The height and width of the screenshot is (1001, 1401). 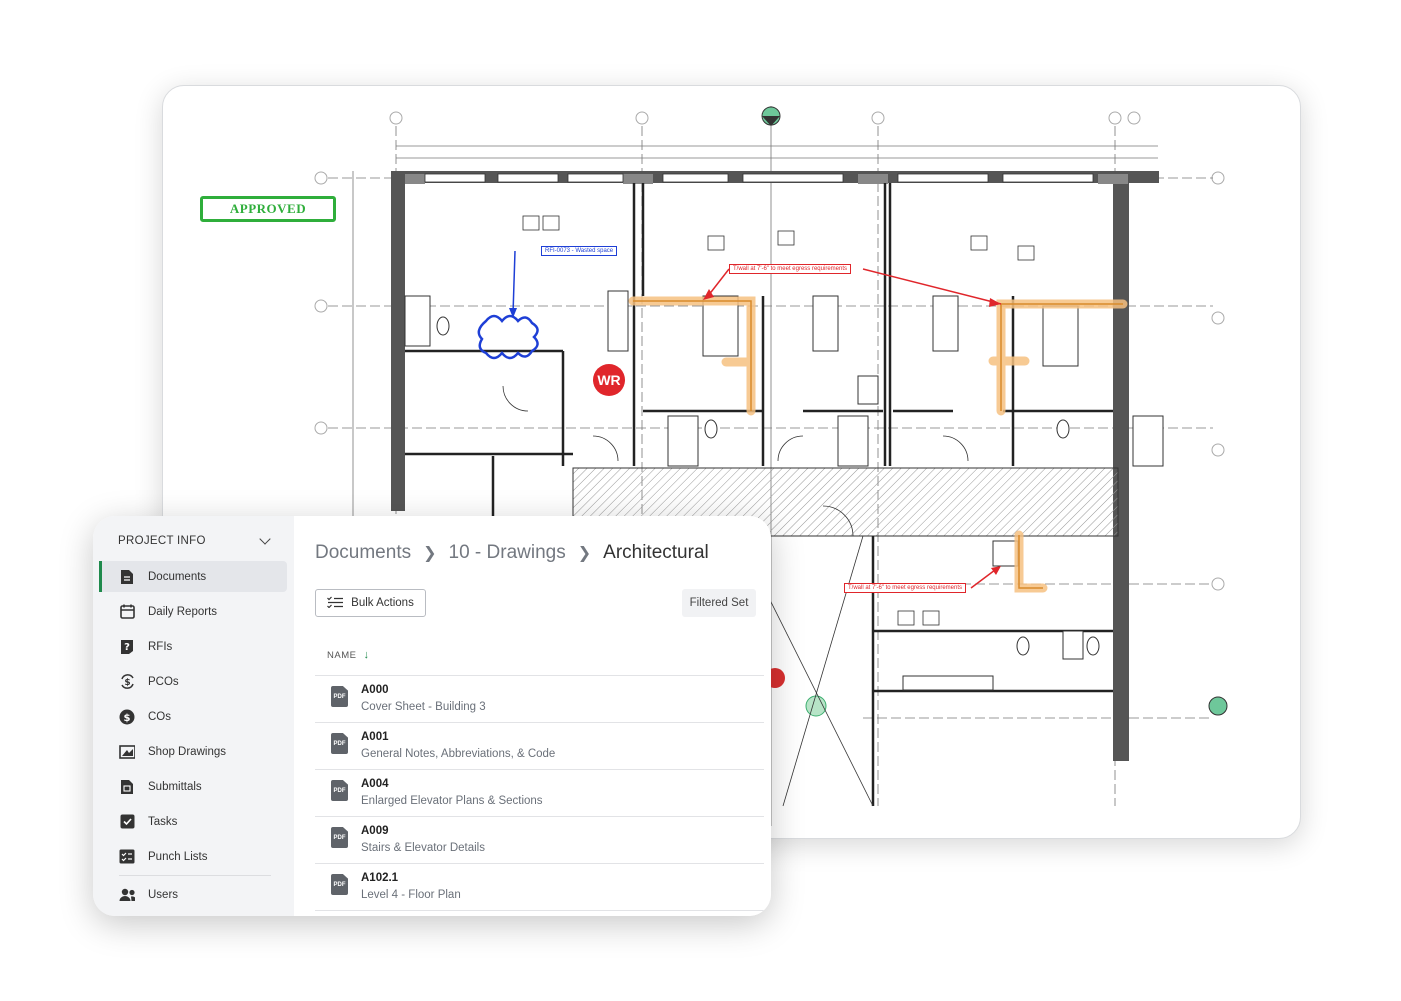 I want to click on document-title: Stairs & Elevator Details, so click(x=423, y=848).